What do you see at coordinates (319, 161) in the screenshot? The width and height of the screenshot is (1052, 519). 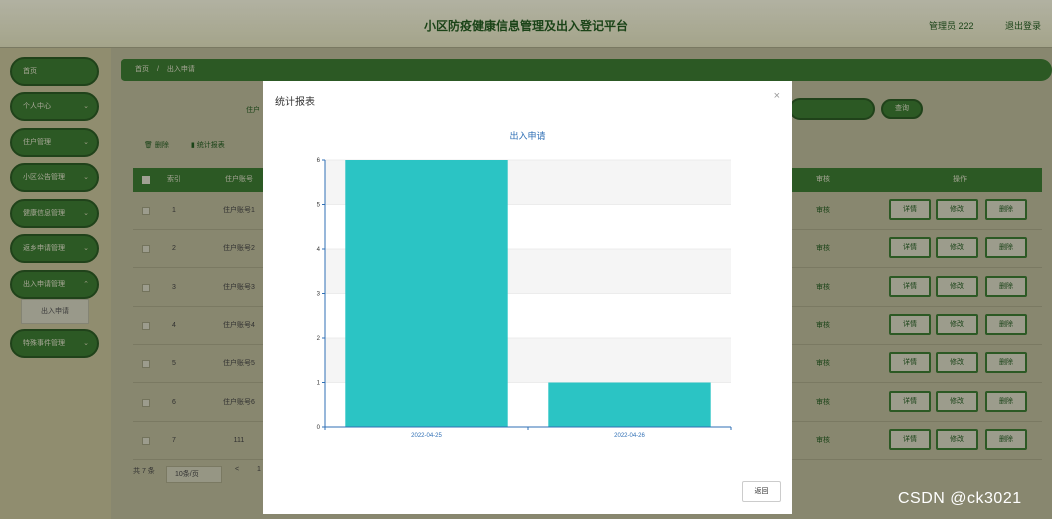 I see `y-tick-label: 6` at bounding box center [319, 161].